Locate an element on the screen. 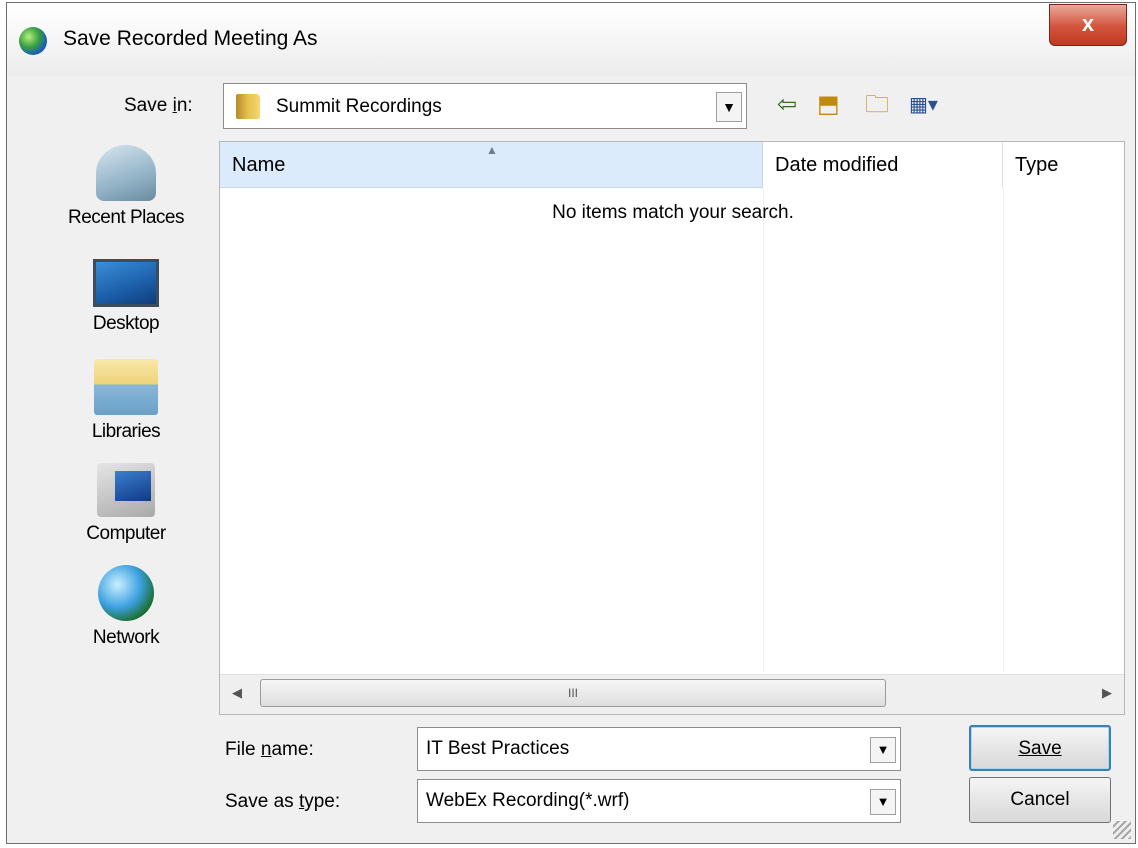  scroll-thumb: III is located at coordinates (573, 693).